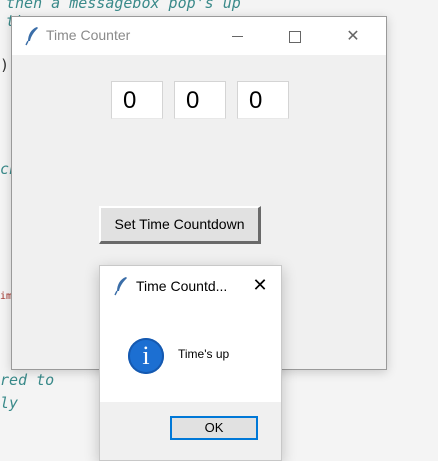  I want to click on maximize-button, so click(295, 36).